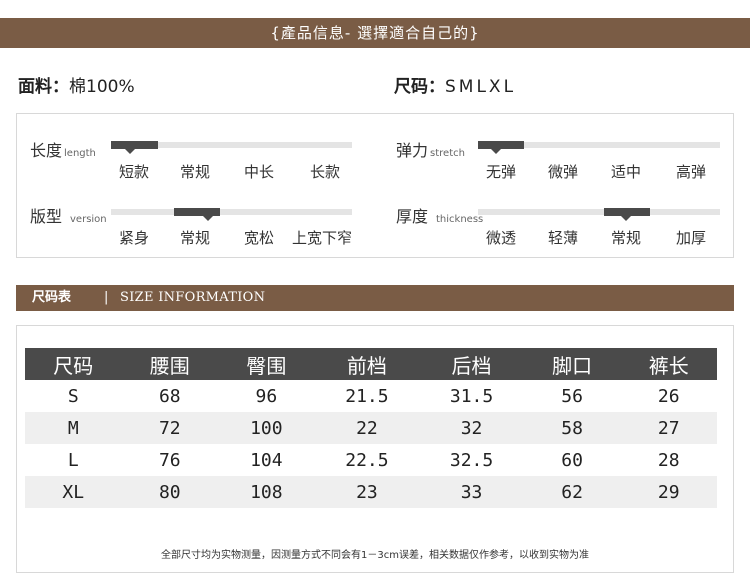 This screenshot has width=750, height=584. Describe the element at coordinates (73, 364) in the screenshot. I see `size-table-header: 尺码` at that location.